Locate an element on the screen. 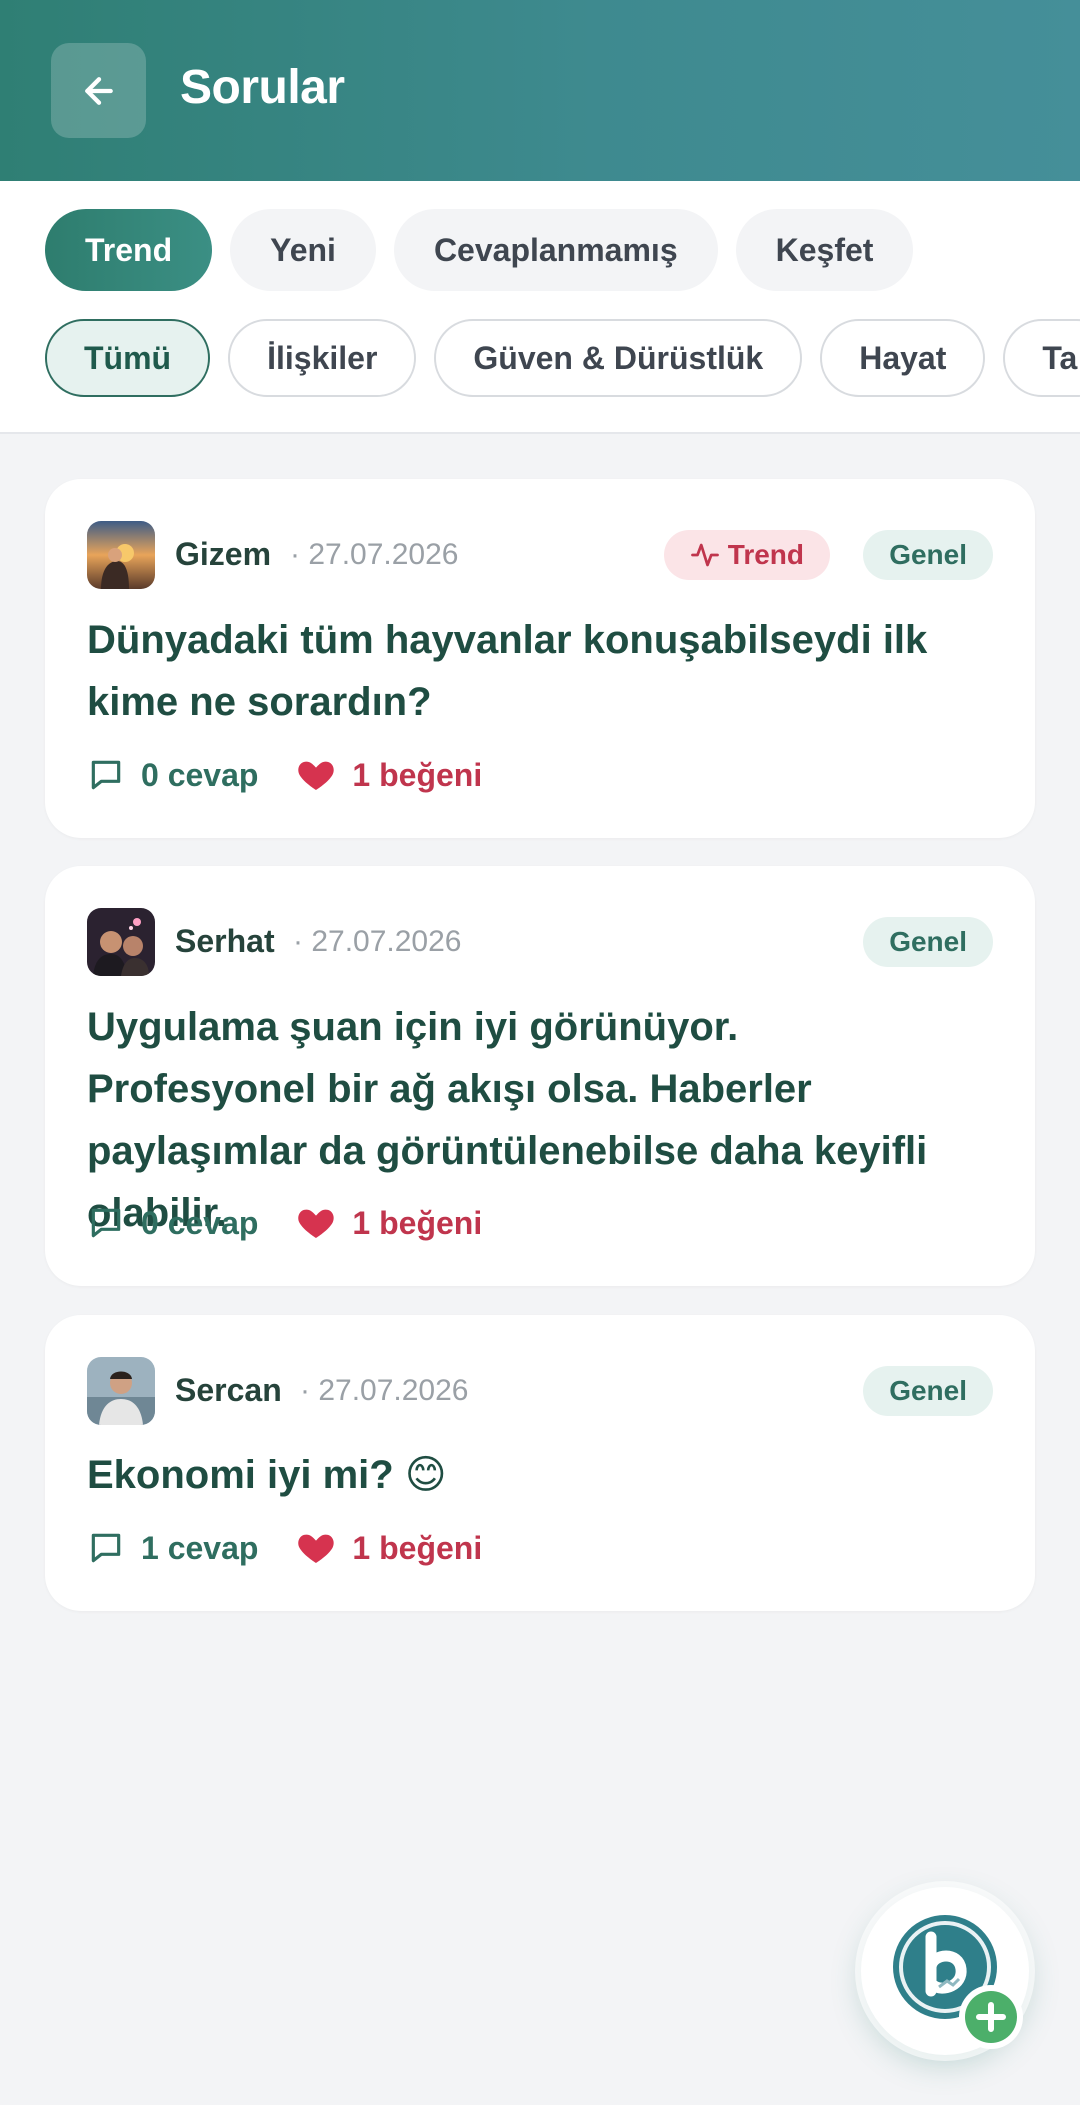 The height and width of the screenshot is (2105, 1080). app-logo-plus-icon is located at coordinates (958, 1982).